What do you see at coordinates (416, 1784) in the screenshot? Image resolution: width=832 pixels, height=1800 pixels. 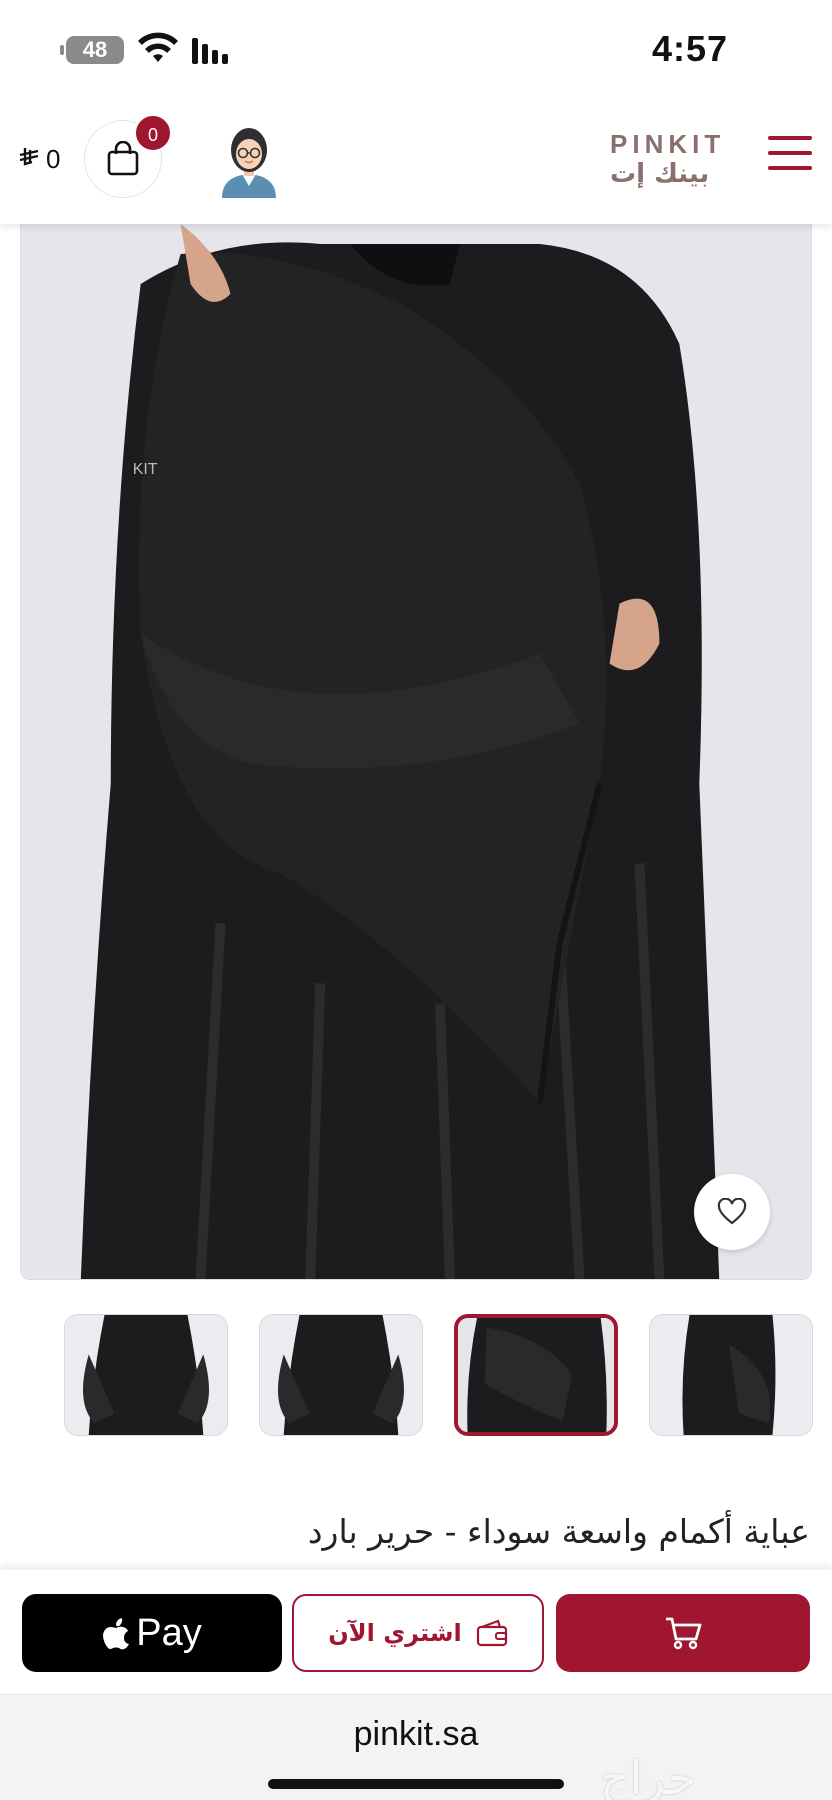 I see `home-indicator` at bounding box center [416, 1784].